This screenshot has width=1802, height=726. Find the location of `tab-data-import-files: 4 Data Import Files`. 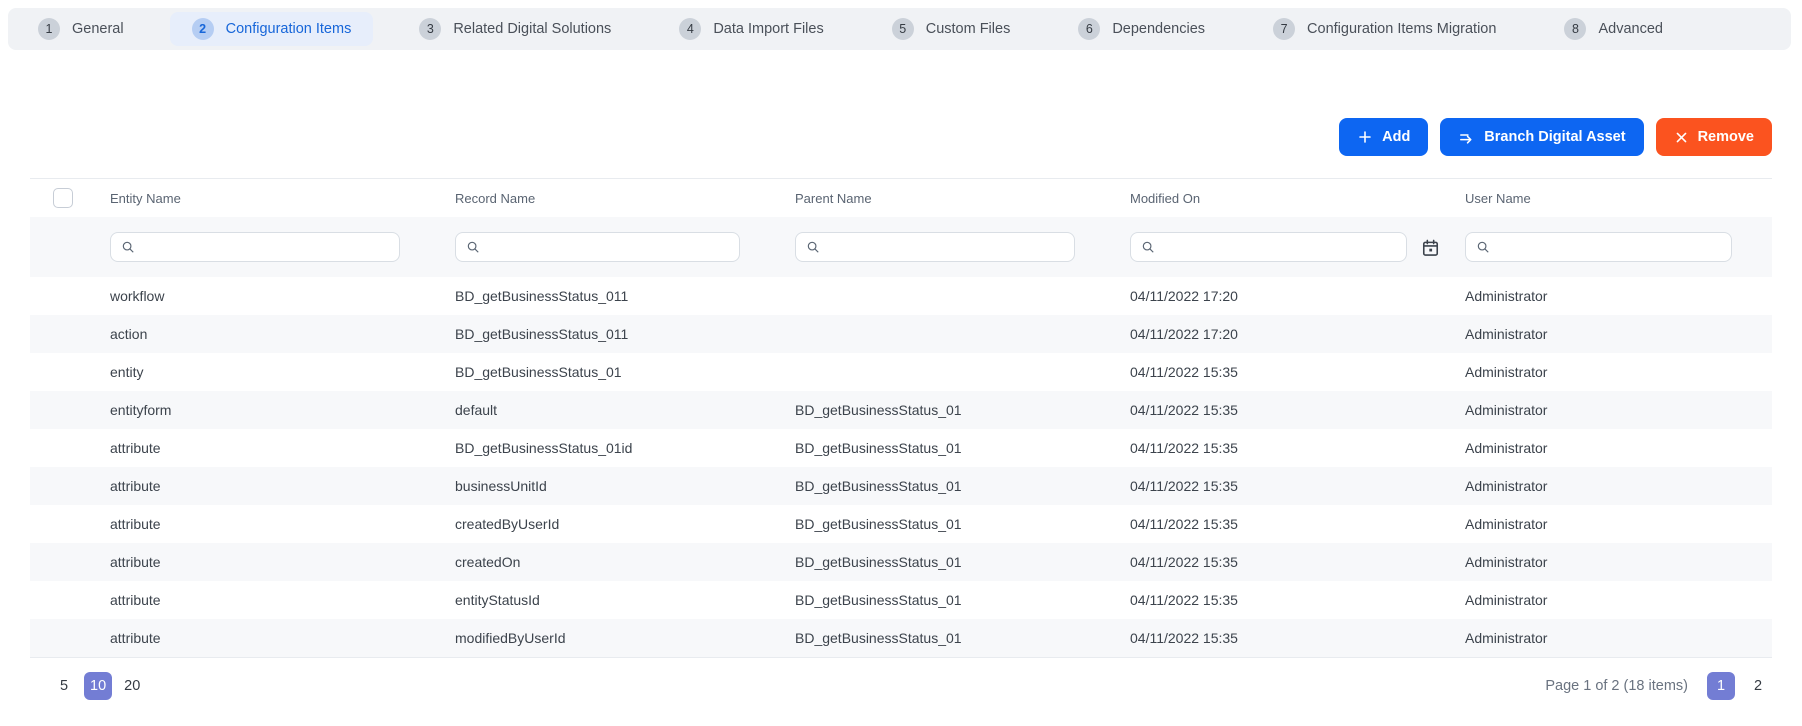

tab-data-import-files: 4 Data Import Files is located at coordinates (751, 29).